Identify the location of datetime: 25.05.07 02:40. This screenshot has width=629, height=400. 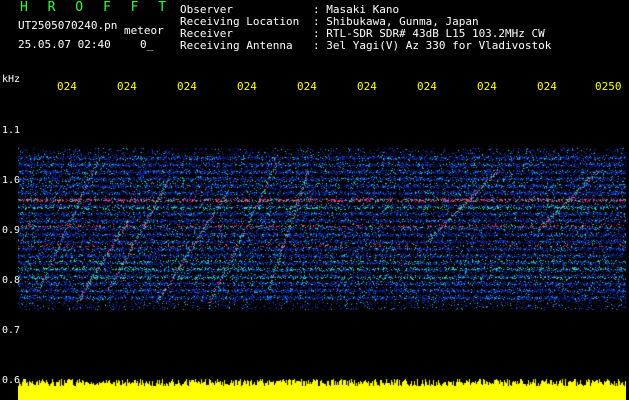
(64, 44).